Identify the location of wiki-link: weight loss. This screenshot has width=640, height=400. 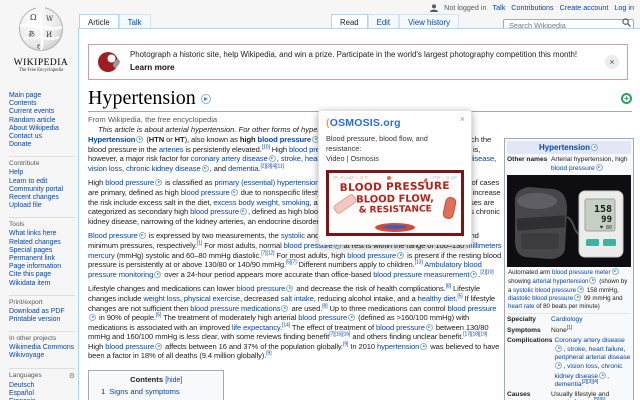
(161, 298).